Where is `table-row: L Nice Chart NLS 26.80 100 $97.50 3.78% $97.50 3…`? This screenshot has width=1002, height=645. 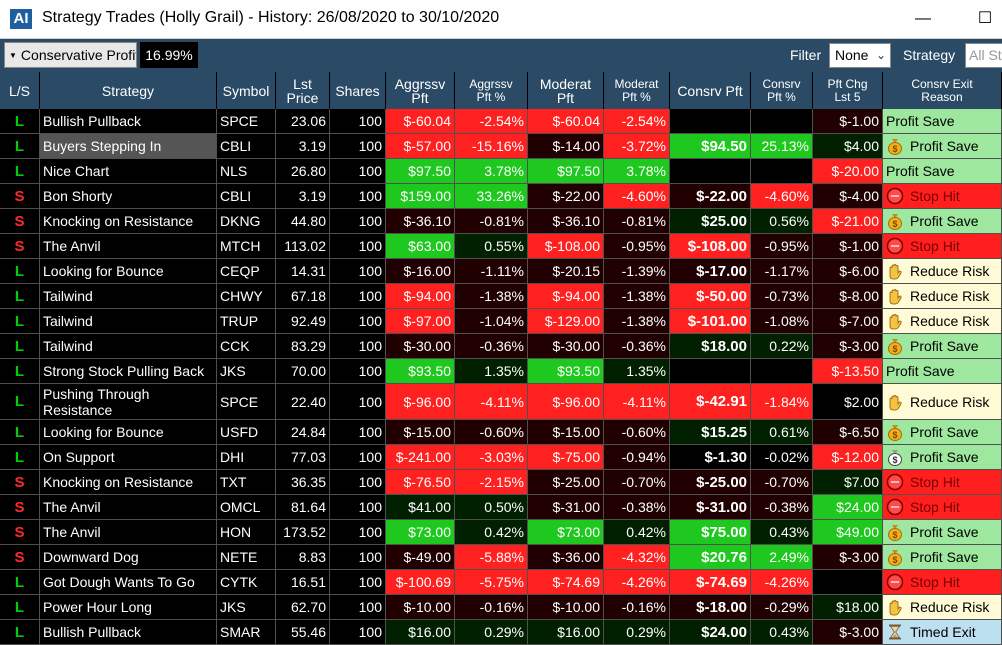
table-row: L Nice Chart NLS 26.80 100 $97.50 3.78% $97.50 3… is located at coordinates (501, 171).